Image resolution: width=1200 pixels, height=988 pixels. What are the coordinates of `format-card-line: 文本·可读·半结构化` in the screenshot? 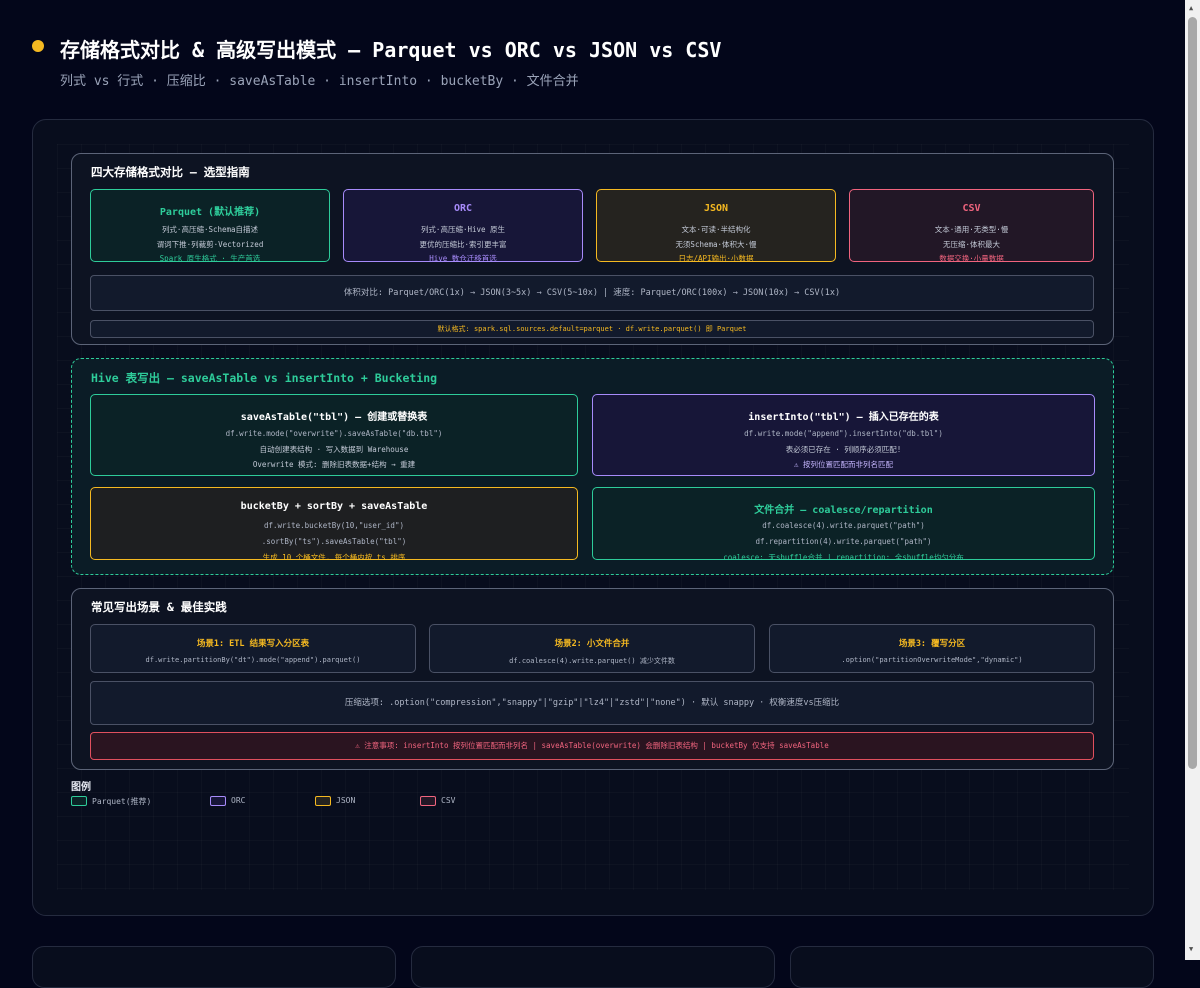 It's located at (716, 229).